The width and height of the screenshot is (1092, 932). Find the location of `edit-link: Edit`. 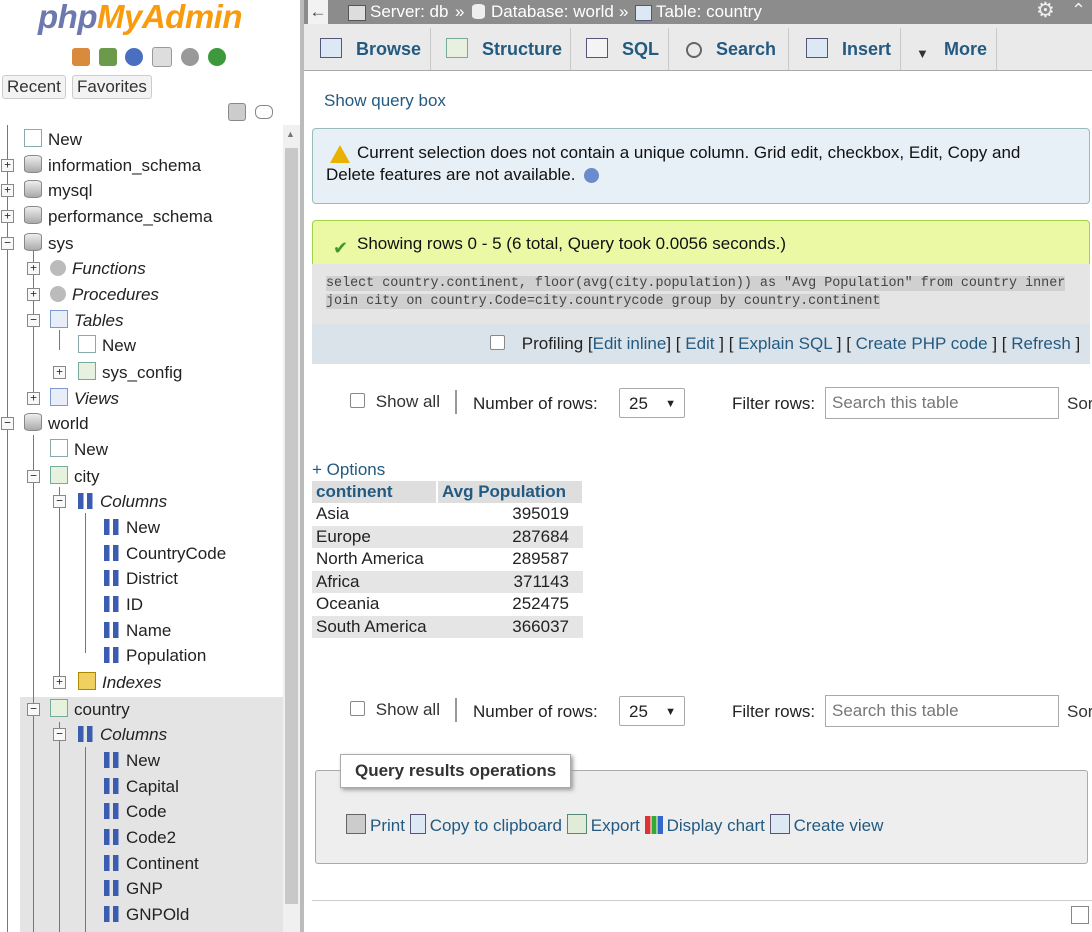

edit-link: Edit is located at coordinates (699, 343).